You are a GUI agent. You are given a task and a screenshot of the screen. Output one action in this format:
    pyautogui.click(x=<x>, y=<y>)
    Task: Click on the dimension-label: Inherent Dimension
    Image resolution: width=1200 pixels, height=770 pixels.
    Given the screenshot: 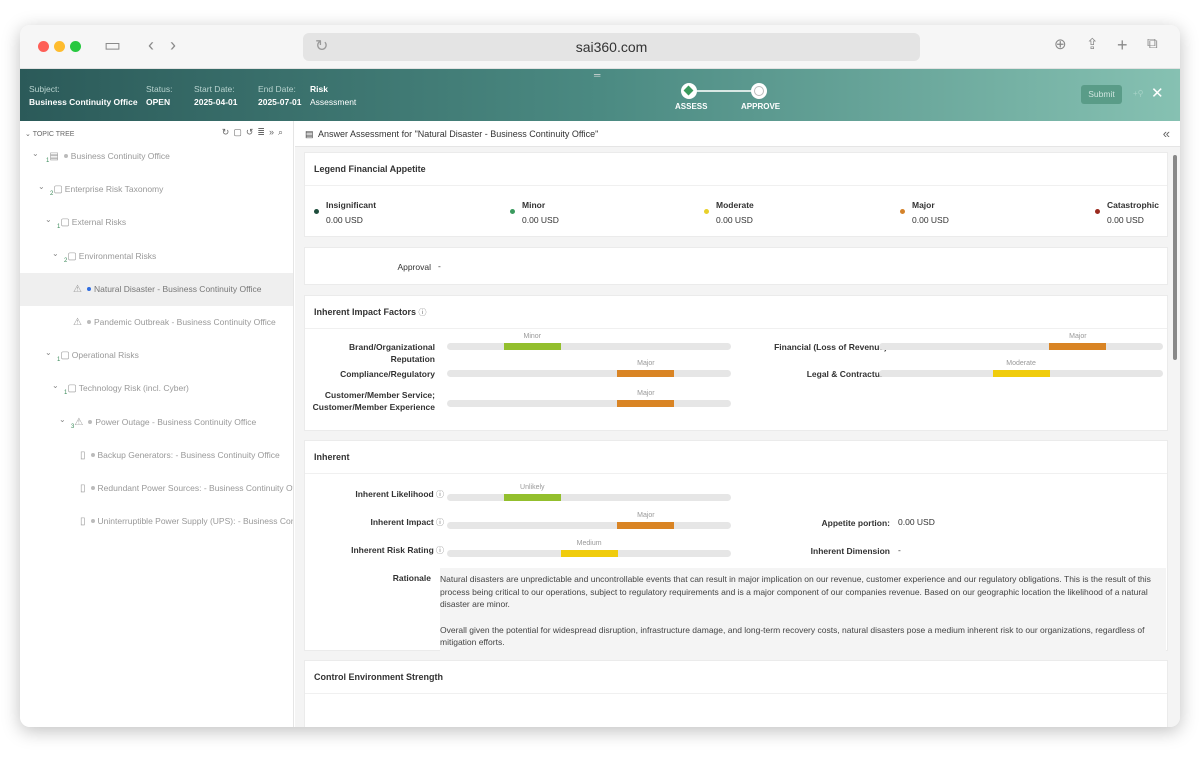 What is the action you would take?
    pyautogui.click(x=850, y=551)
    